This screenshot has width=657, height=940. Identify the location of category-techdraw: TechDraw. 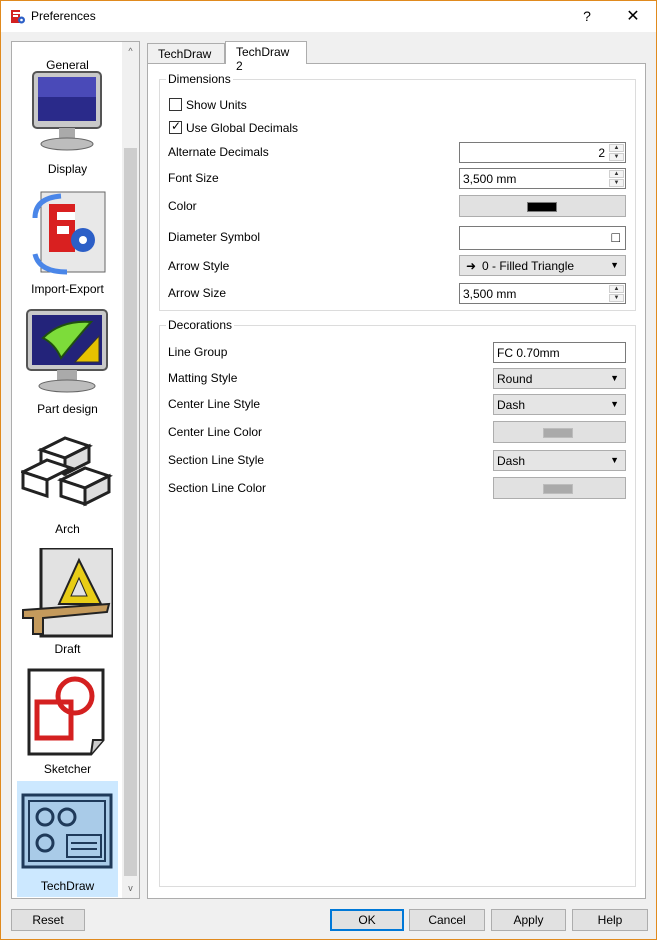
(67, 839).